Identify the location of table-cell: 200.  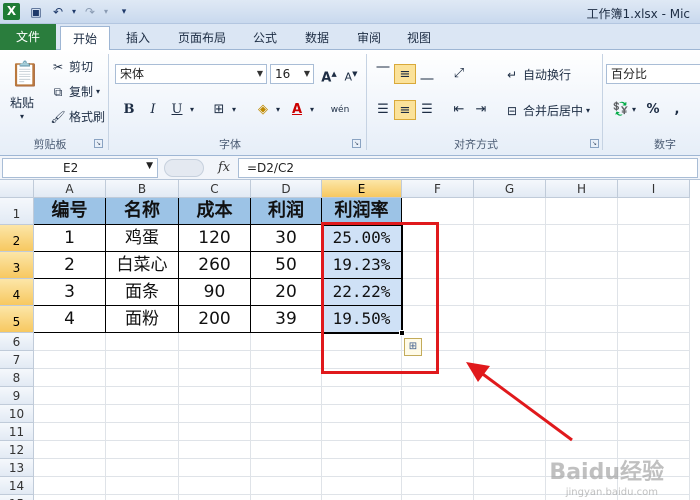
(215, 319).